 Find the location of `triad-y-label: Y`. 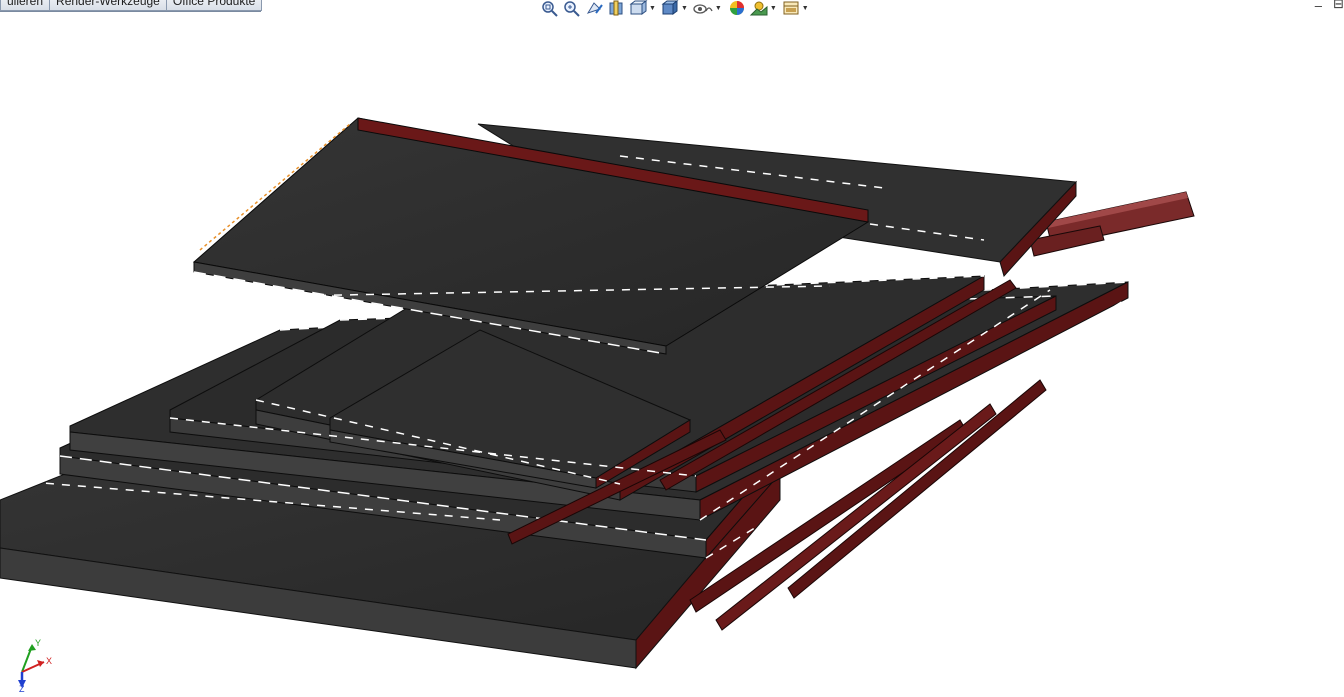

triad-y-label: Y is located at coordinates (38, 643).